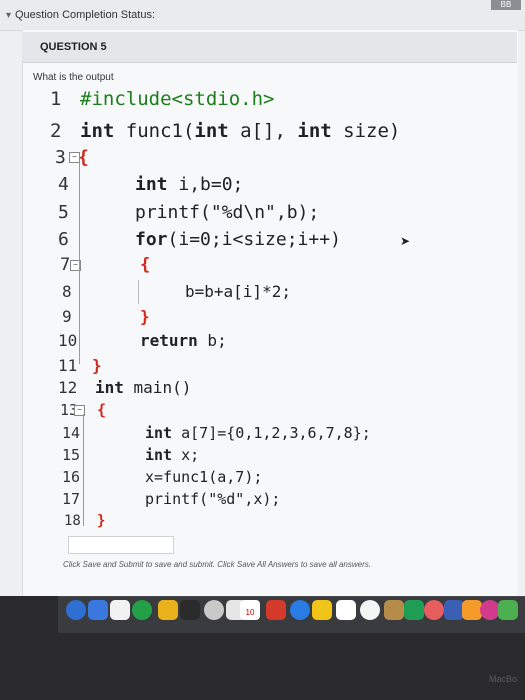  I want to click on line-number: 14, so click(71, 433).